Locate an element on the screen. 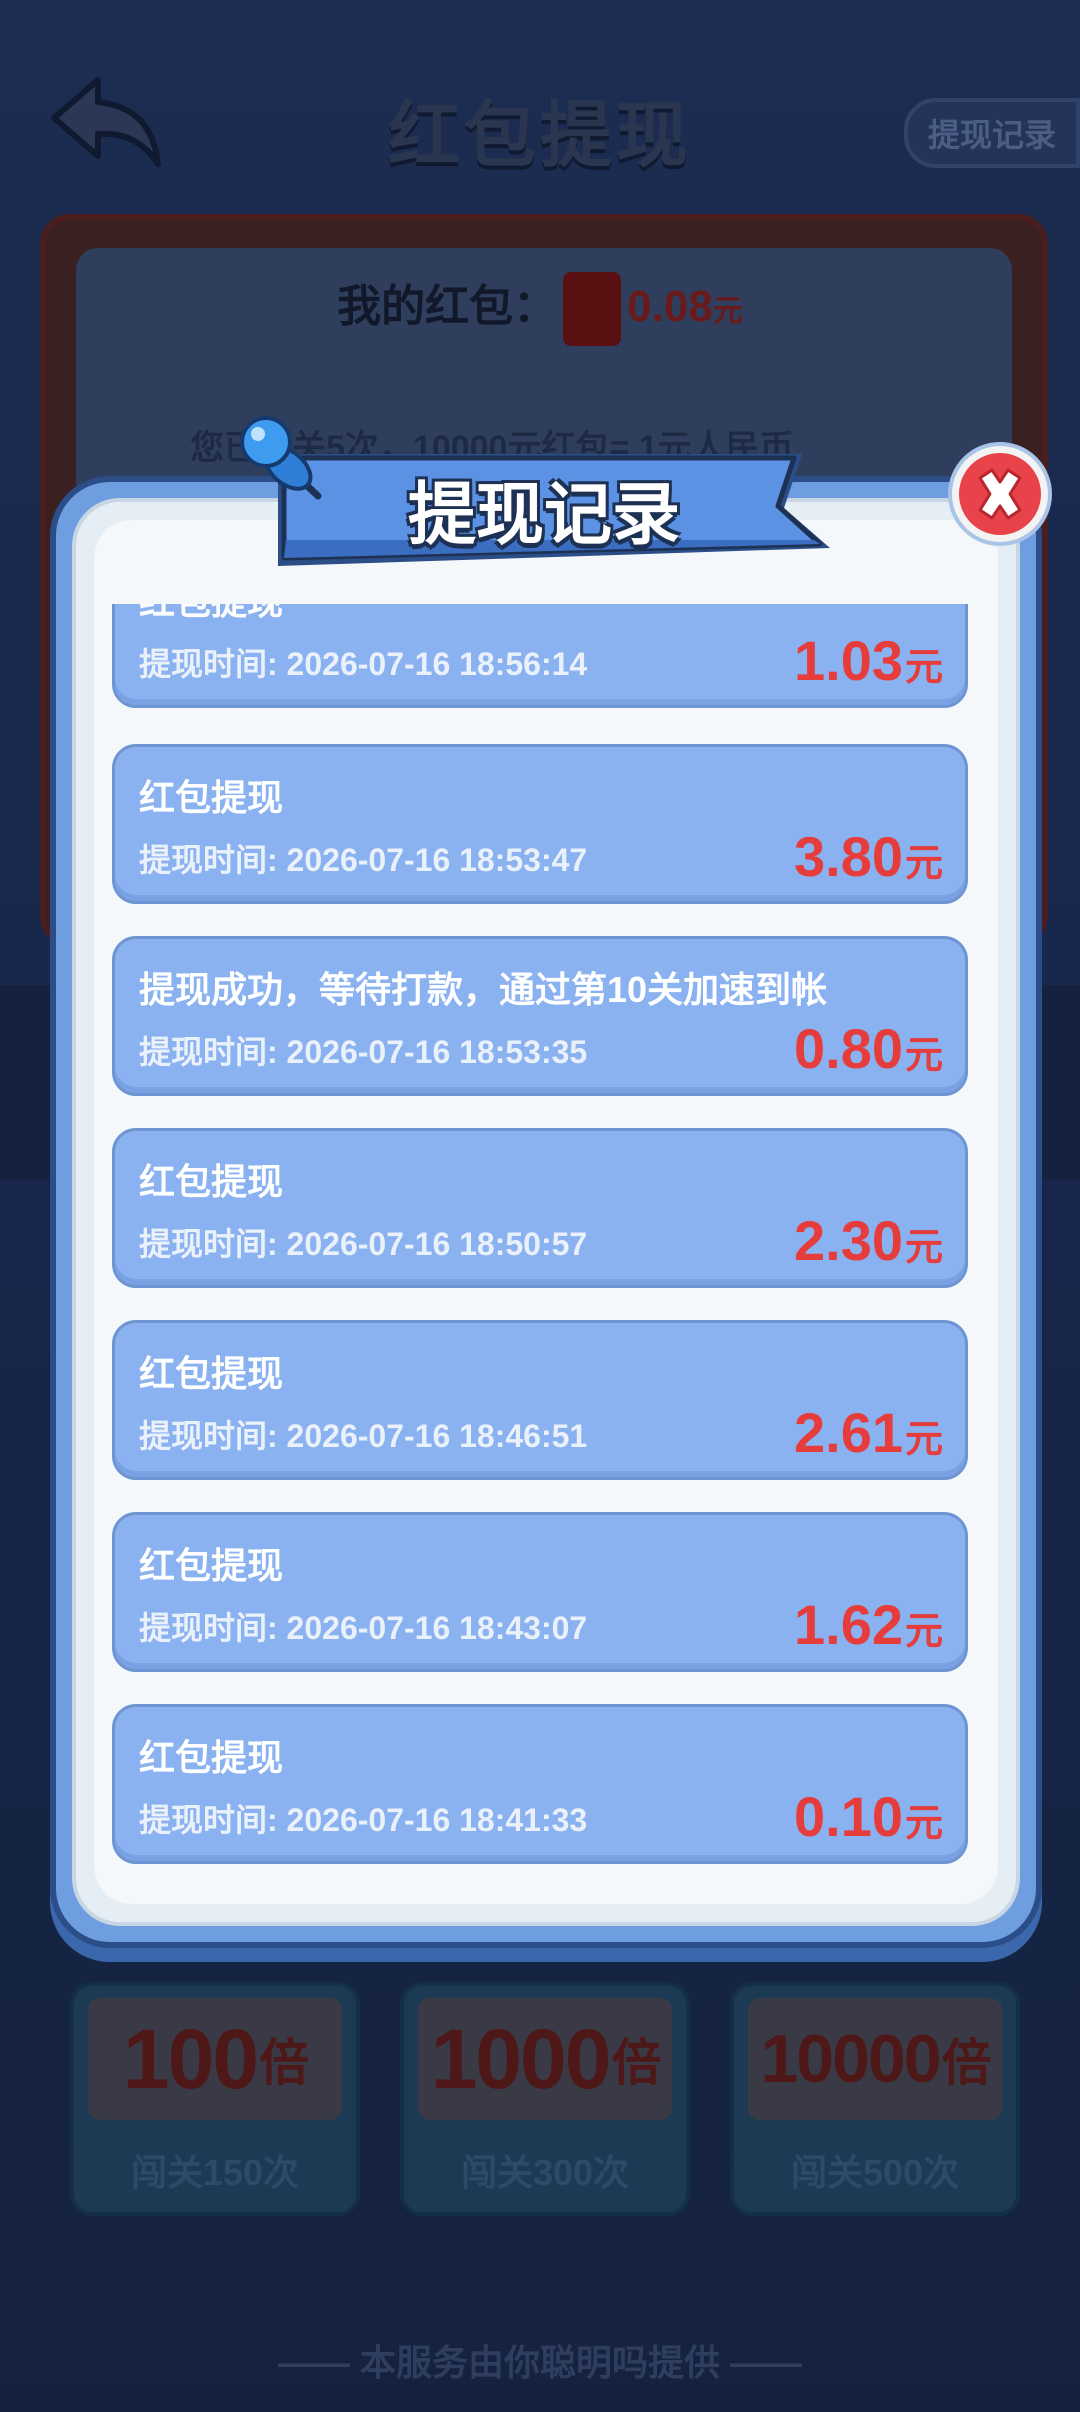 The height and width of the screenshot is (2412, 1080). record-item: 红包提现 提现时间: 2026-07-16 18:41:33 0.10元 is located at coordinates (540, 1784).